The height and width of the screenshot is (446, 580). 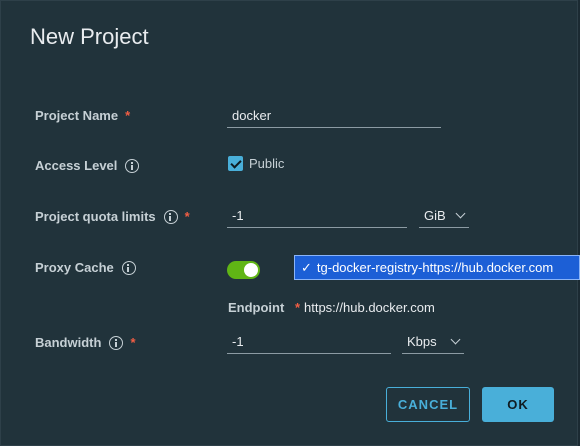 What do you see at coordinates (435, 215) in the screenshot?
I see `quota-unit-value: GiB` at bounding box center [435, 215].